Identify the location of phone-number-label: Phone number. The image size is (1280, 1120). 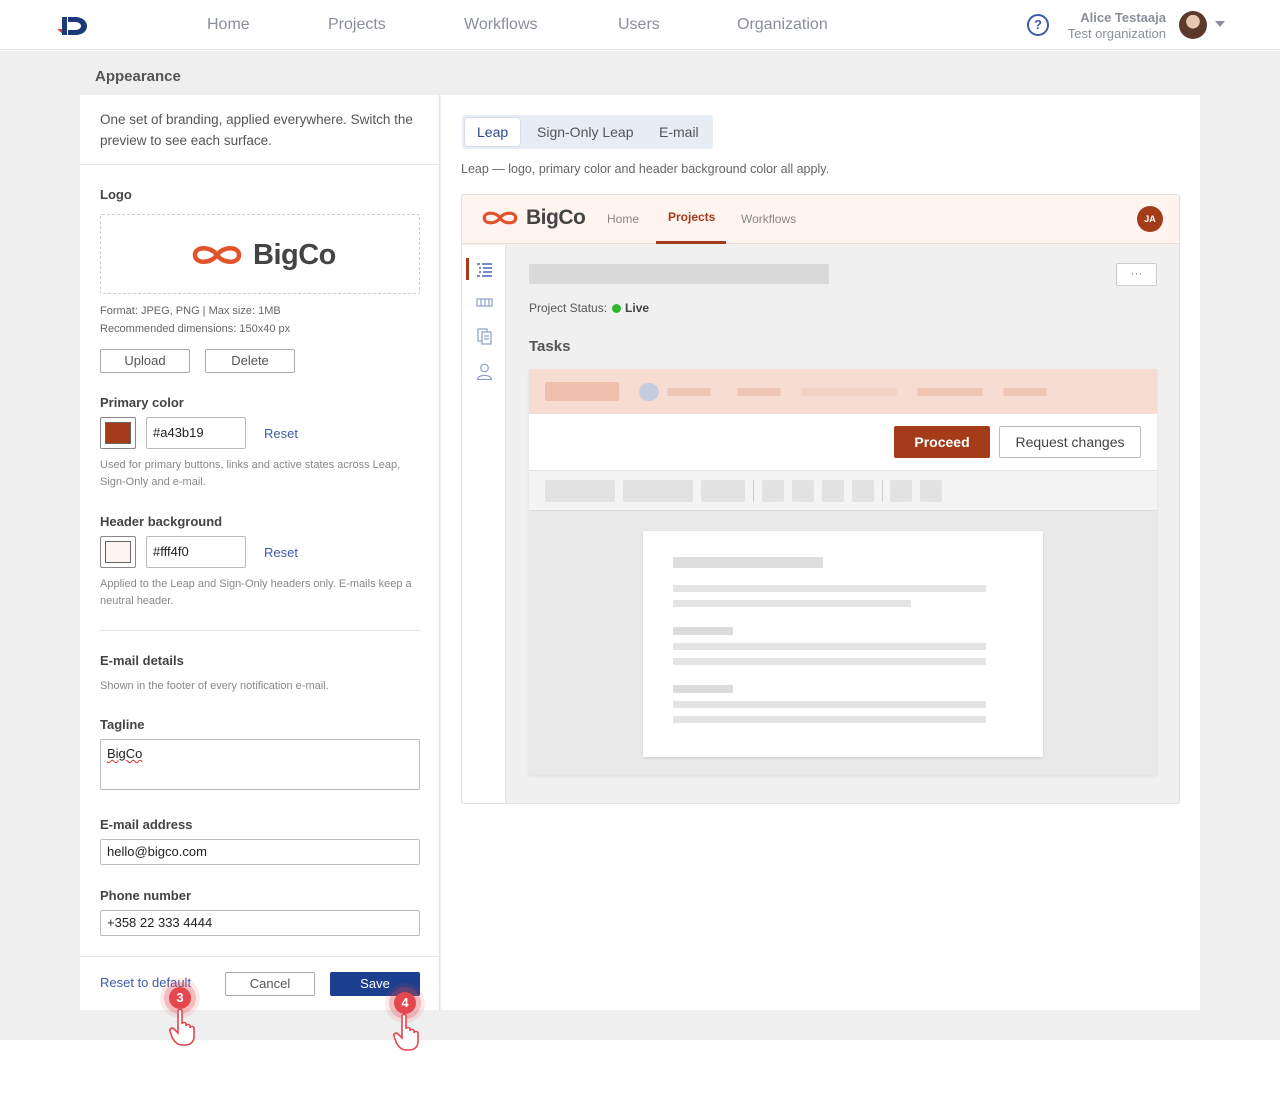
(146, 895).